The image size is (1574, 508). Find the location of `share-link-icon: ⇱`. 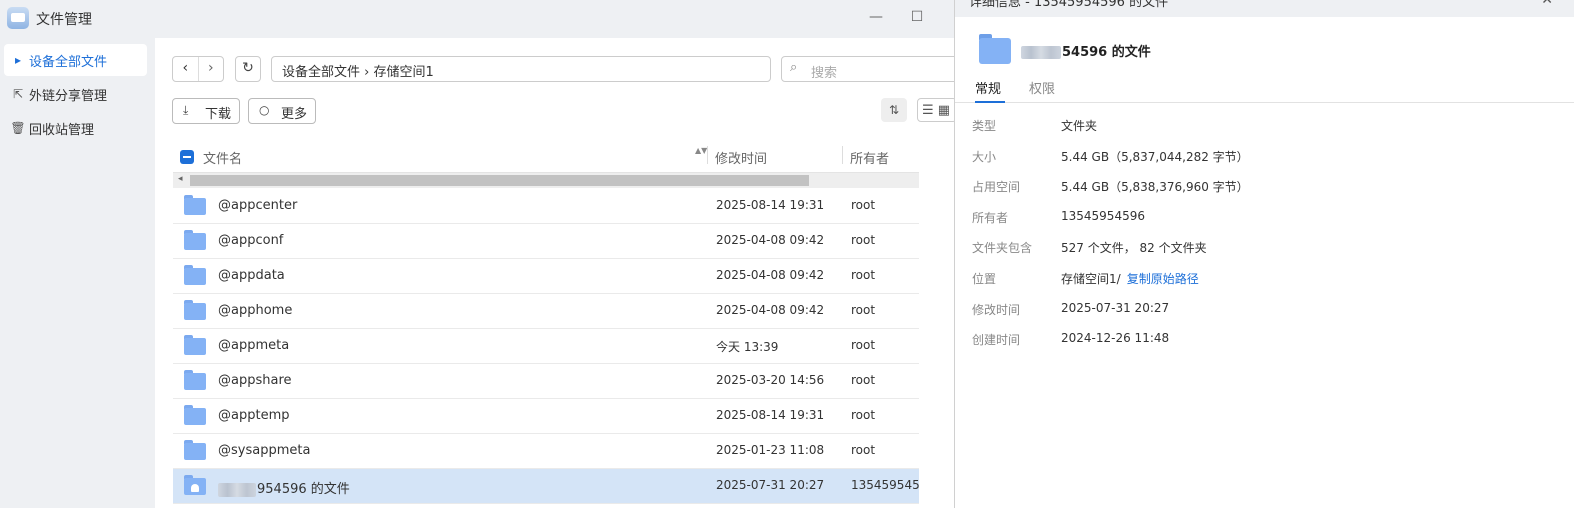

share-link-icon: ⇱ is located at coordinates (18, 94).